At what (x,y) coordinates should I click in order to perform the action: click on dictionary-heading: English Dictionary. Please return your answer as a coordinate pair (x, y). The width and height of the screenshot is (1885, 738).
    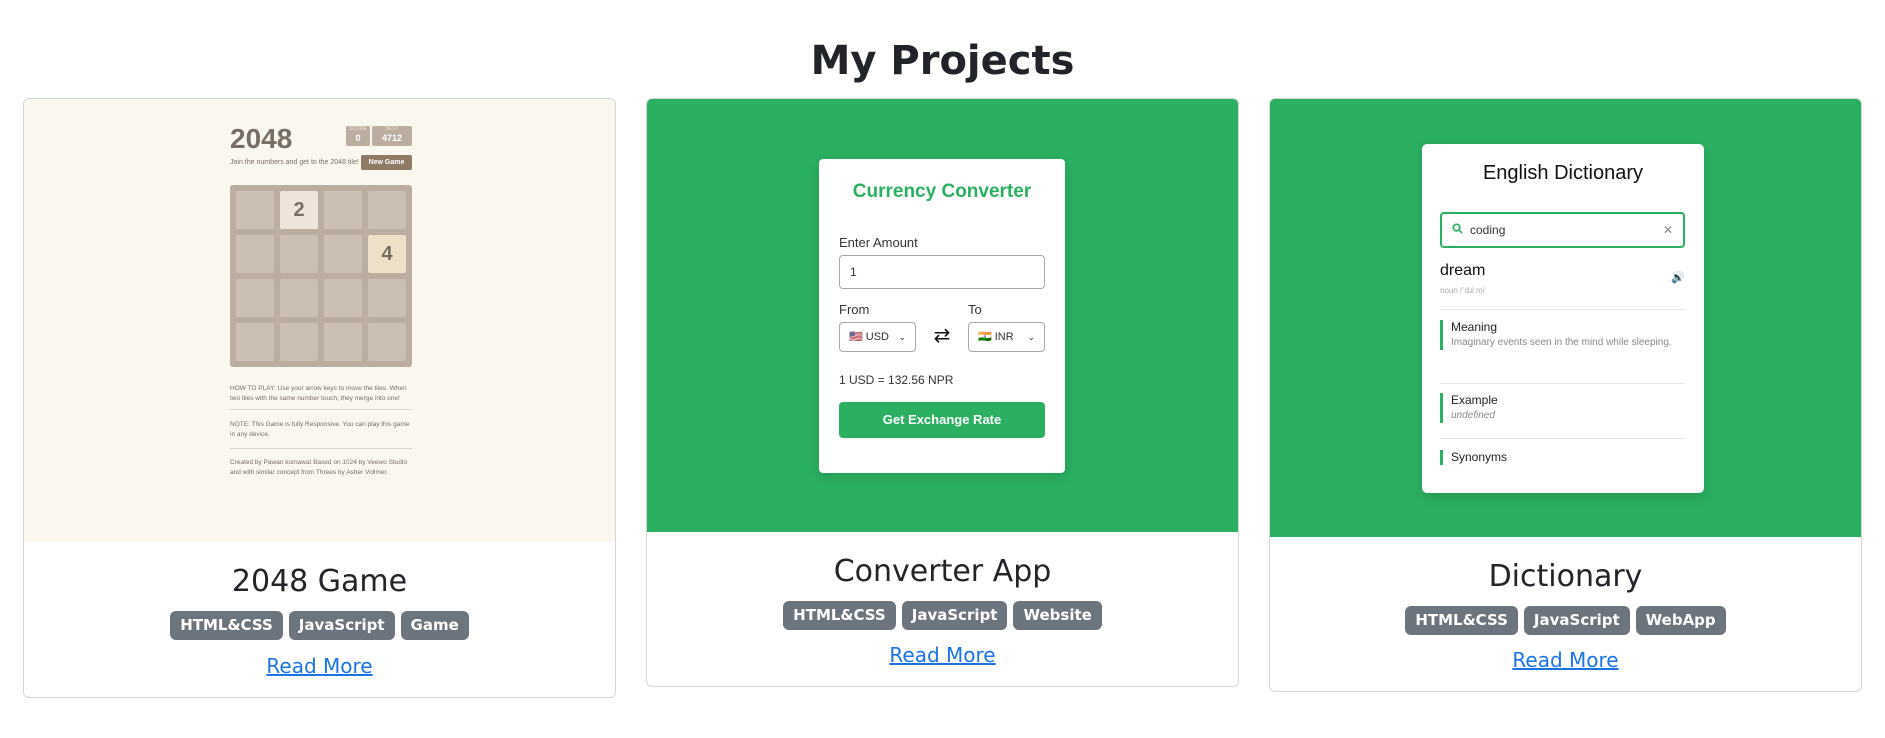
    Looking at the image, I should click on (1563, 173).